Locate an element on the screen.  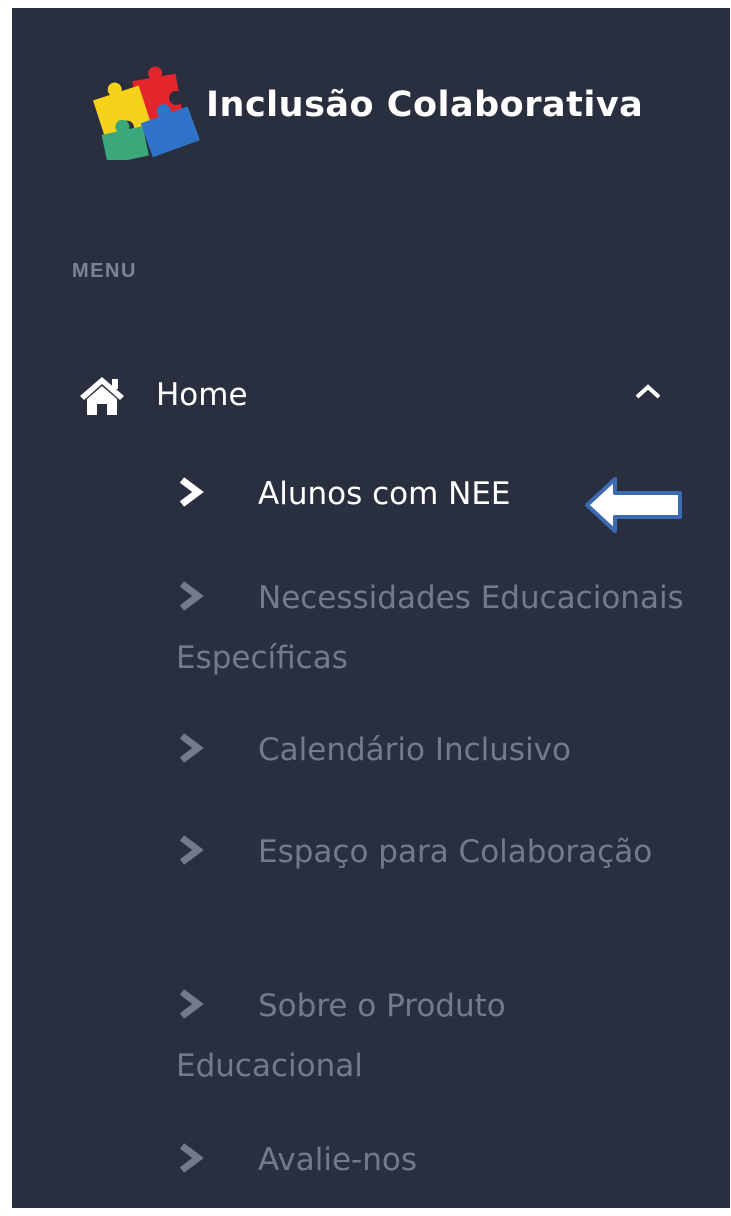
submenu-item-label: Espaço para Colaboração is located at coordinates (455, 852).